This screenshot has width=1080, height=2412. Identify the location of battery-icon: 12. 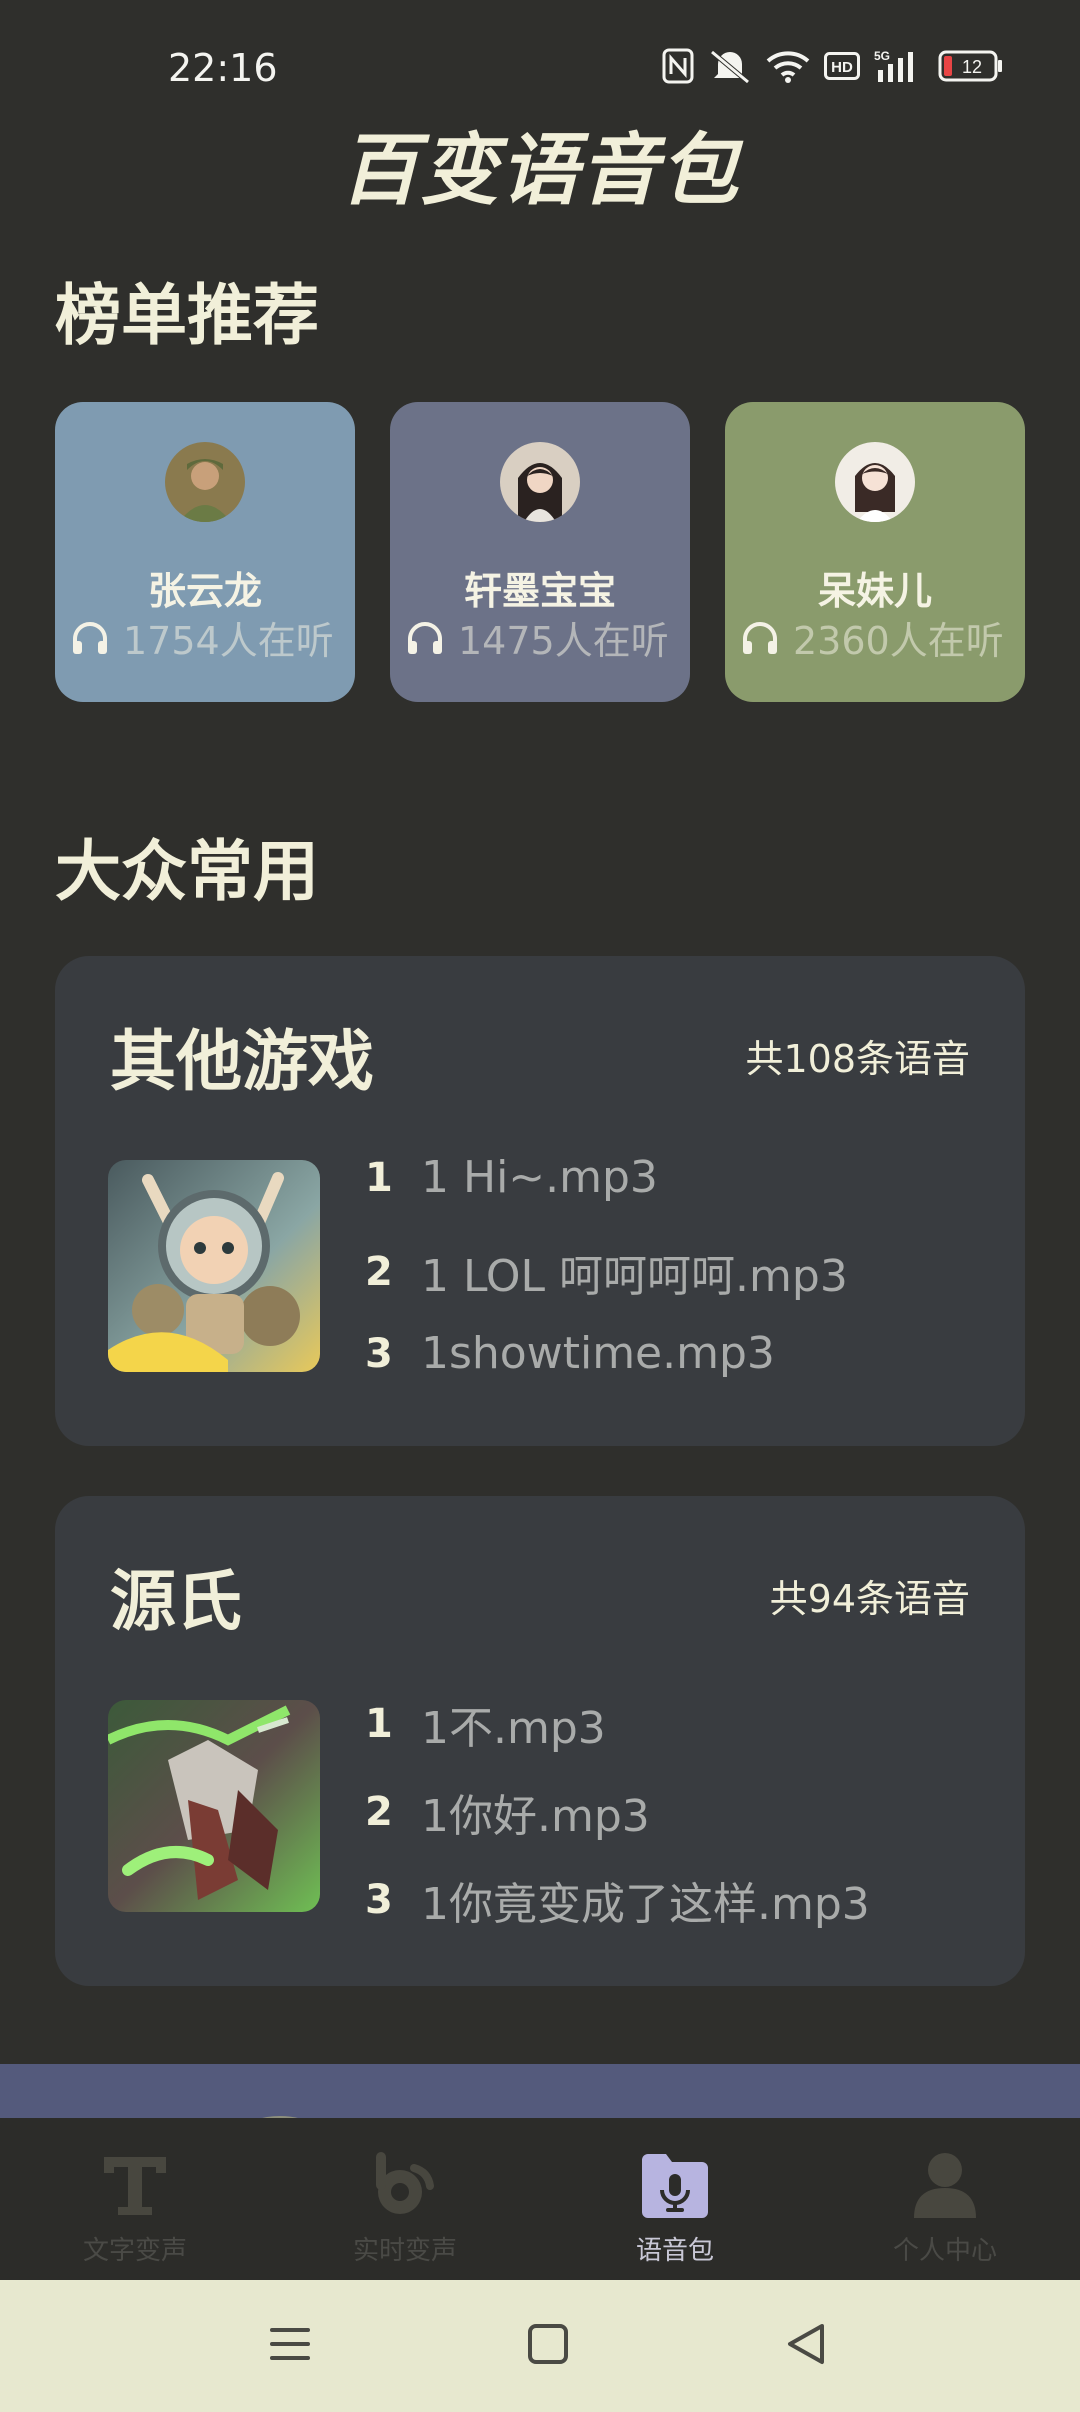
(970, 66).